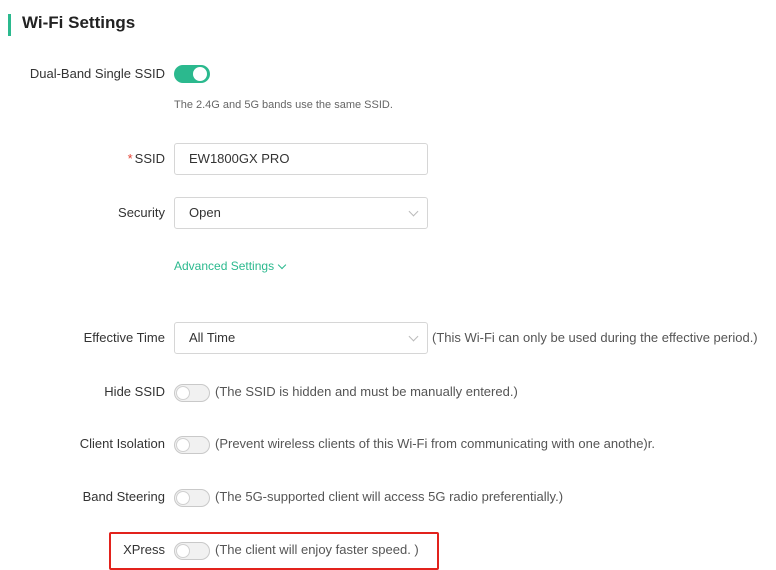 This screenshot has width=776, height=570. Describe the element at coordinates (192, 445) in the screenshot. I see `client-isolation-toggle` at that location.